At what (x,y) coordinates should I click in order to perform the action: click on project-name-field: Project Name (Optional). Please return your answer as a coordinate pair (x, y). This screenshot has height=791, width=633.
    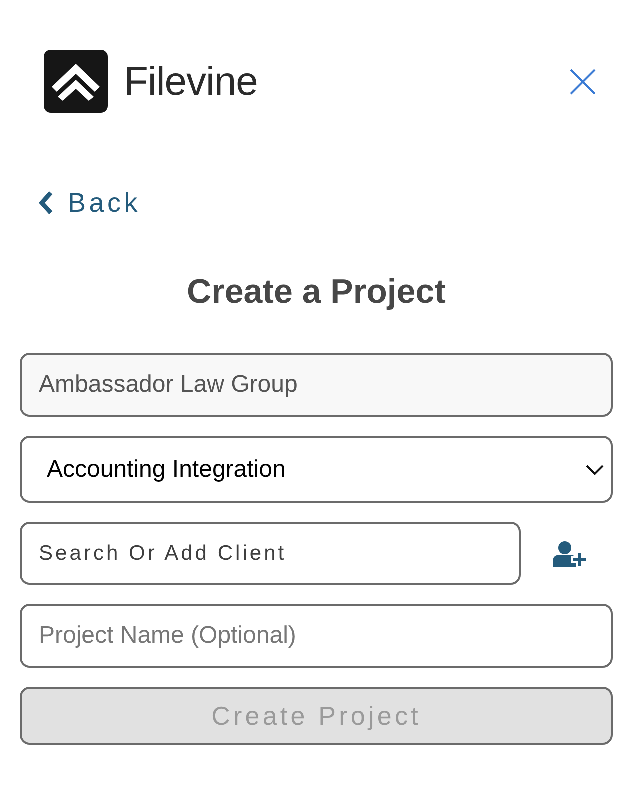
    Looking at the image, I should click on (316, 636).